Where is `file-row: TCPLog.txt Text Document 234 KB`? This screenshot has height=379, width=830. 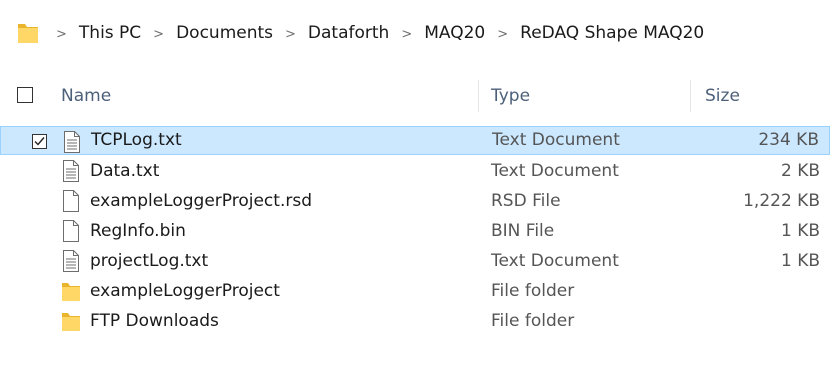 file-row: TCPLog.txt Text Document 234 KB is located at coordinates (415, 140).